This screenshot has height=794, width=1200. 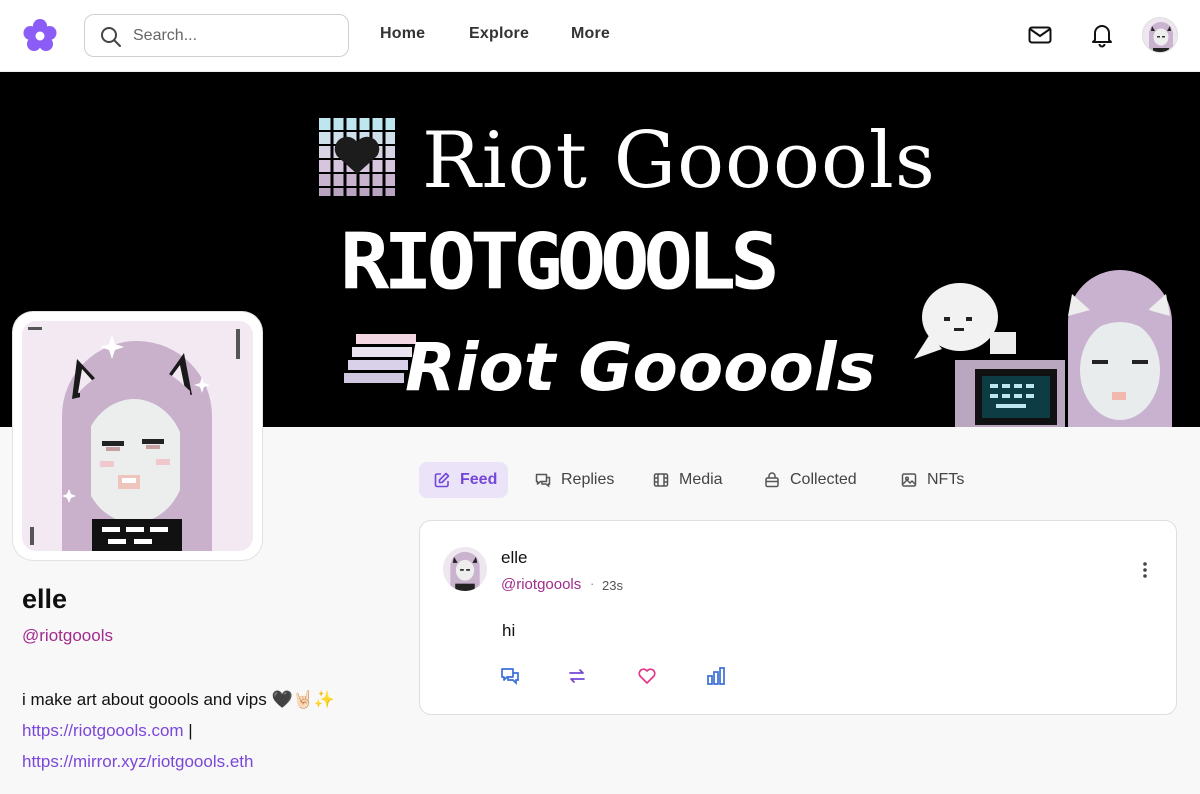 I want to click on nav-explore-link: Explore, so click(x=499, y=34).